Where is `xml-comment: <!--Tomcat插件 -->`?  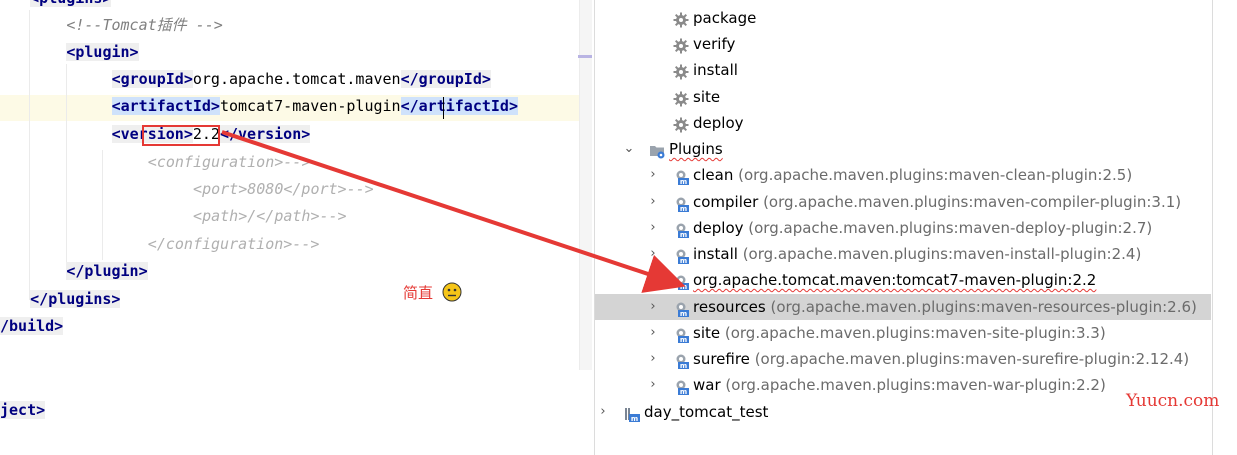
xml-comment: <!--Tomcat插件 --> is located at coordinates (144, 25).